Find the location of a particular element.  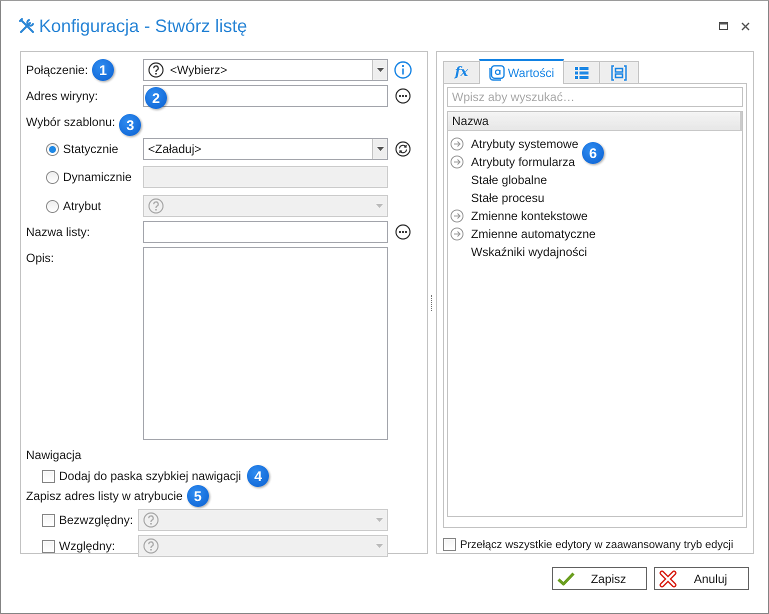

section-label: Zapisz adres listy w atrybucie is located at coordinates (104, 496).